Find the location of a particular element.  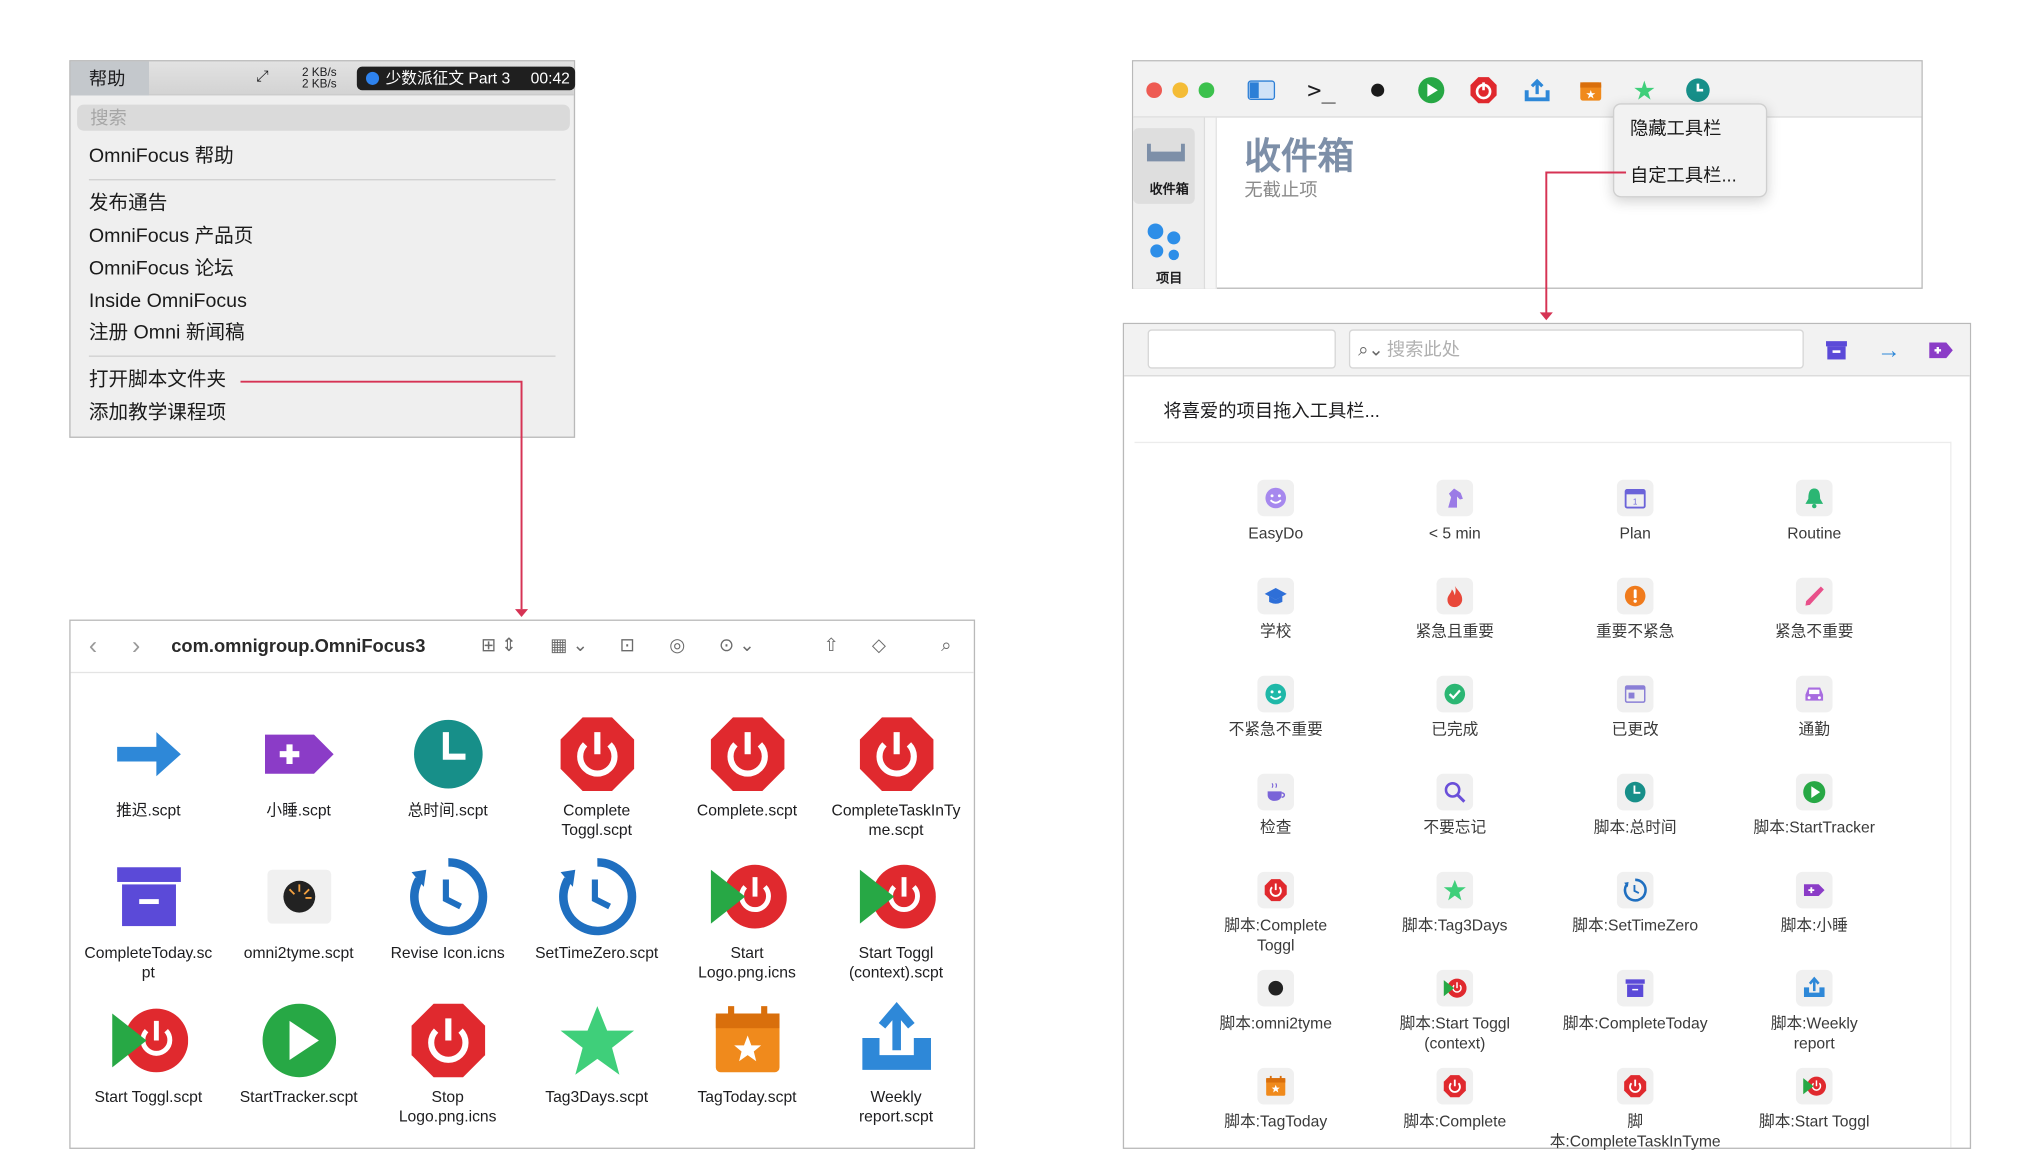

file-item: Complete Toggl.scpt is located at coordinates (597, 776).